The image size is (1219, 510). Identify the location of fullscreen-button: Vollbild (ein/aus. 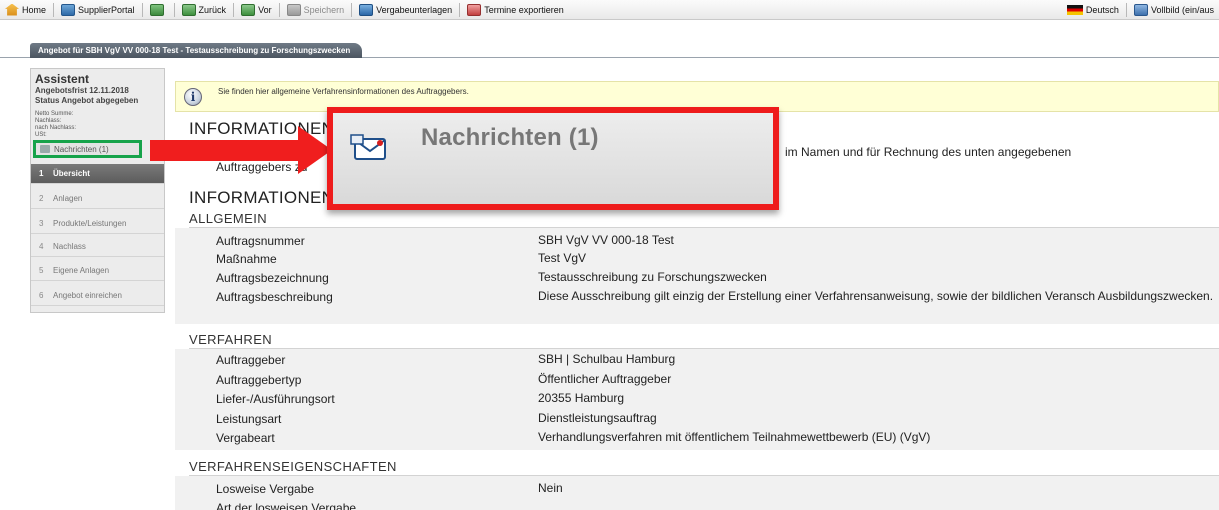
(1174, 10).